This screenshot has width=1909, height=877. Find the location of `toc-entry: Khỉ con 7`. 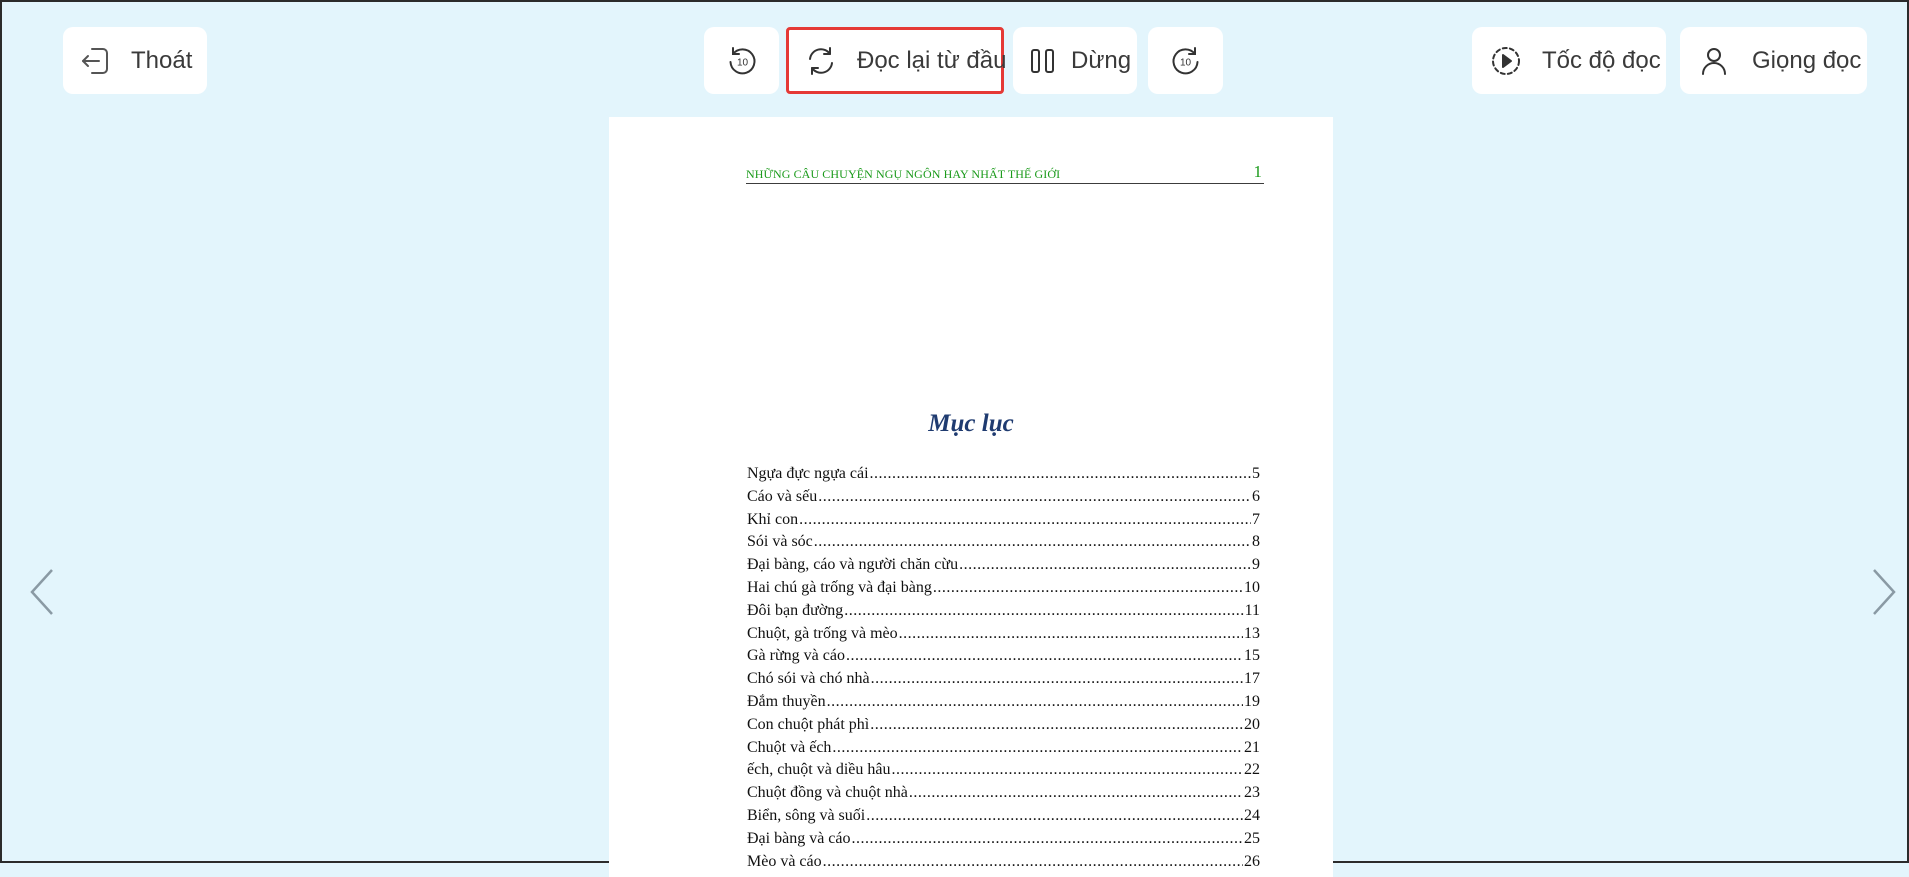

toc-entry: Khỉ con 7 is located at coordinates (1003, 520).